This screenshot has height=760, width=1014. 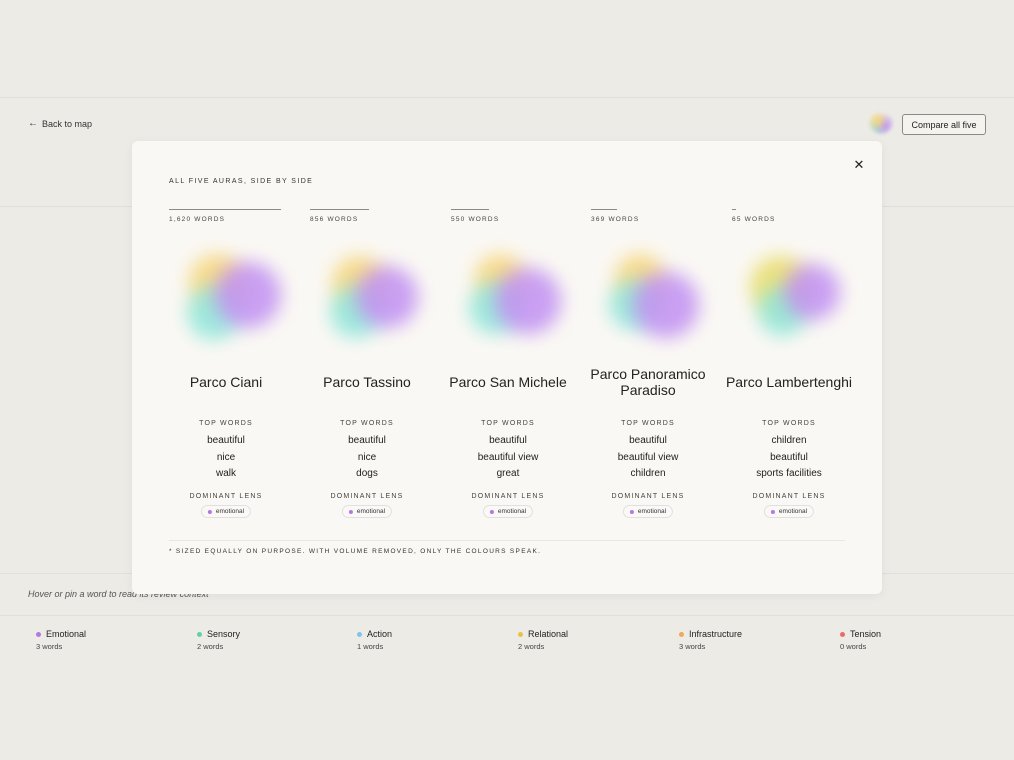 I want to click on top-word: dogs, so click(x=367, y=474).